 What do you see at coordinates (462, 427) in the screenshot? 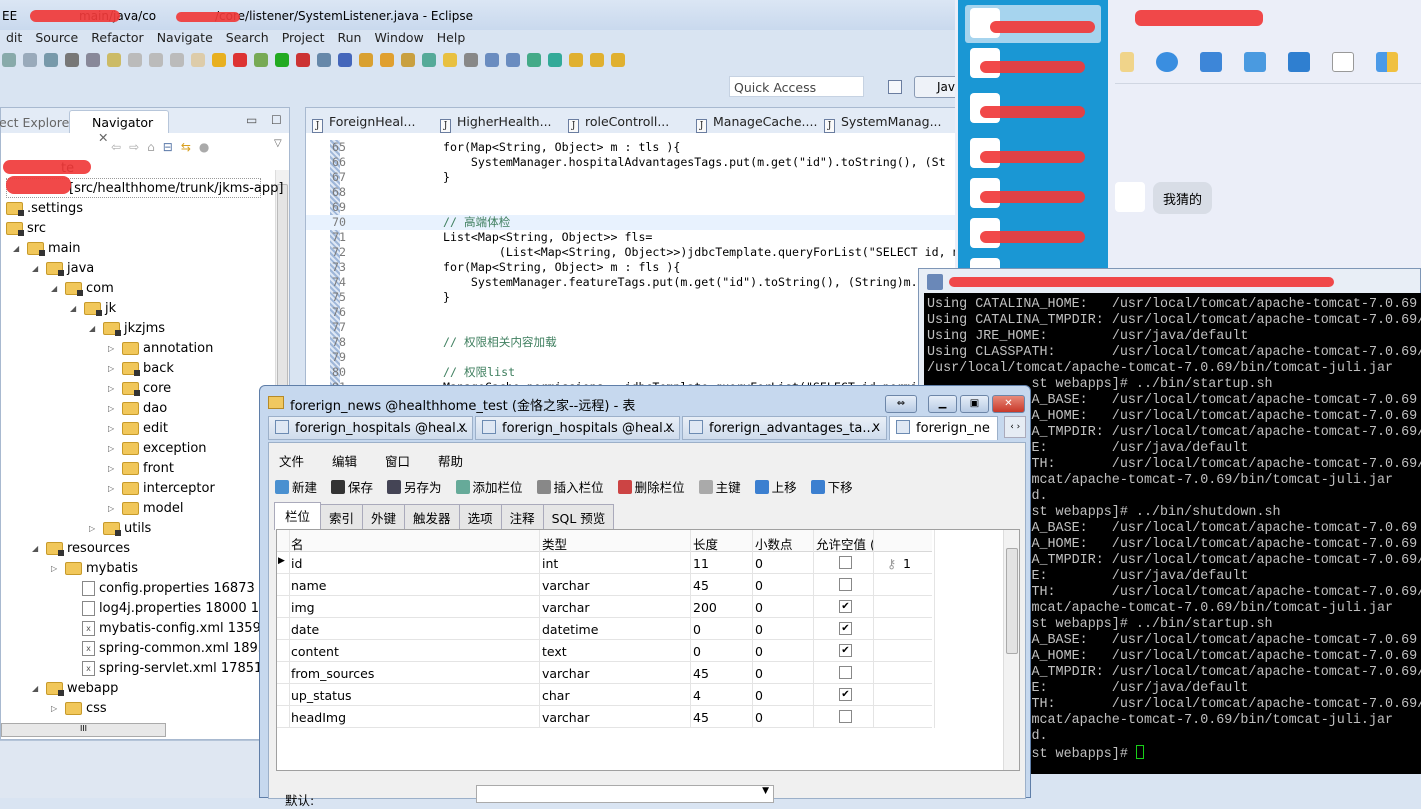
I see `close-tab-icon: x` at bounding box center [462, 427].